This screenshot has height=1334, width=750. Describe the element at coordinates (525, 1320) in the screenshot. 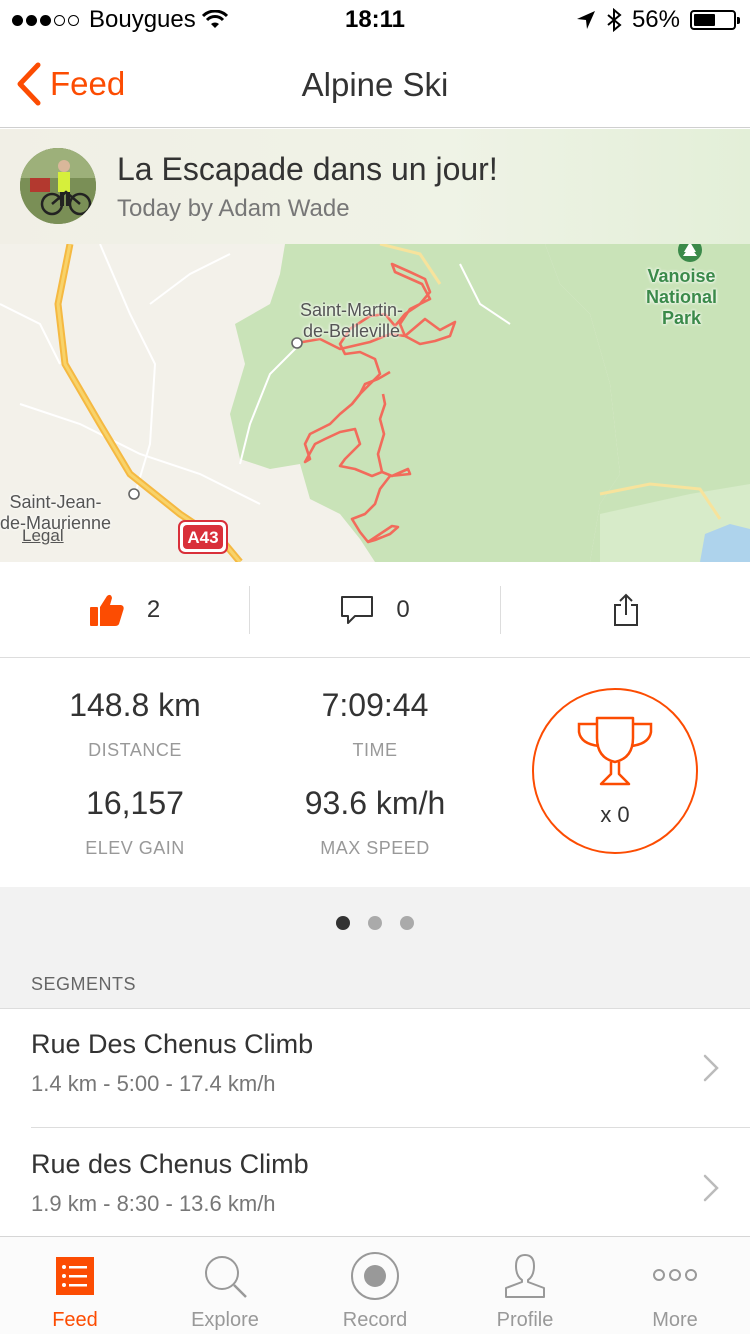

I see `tab-label: Profile` at that location.